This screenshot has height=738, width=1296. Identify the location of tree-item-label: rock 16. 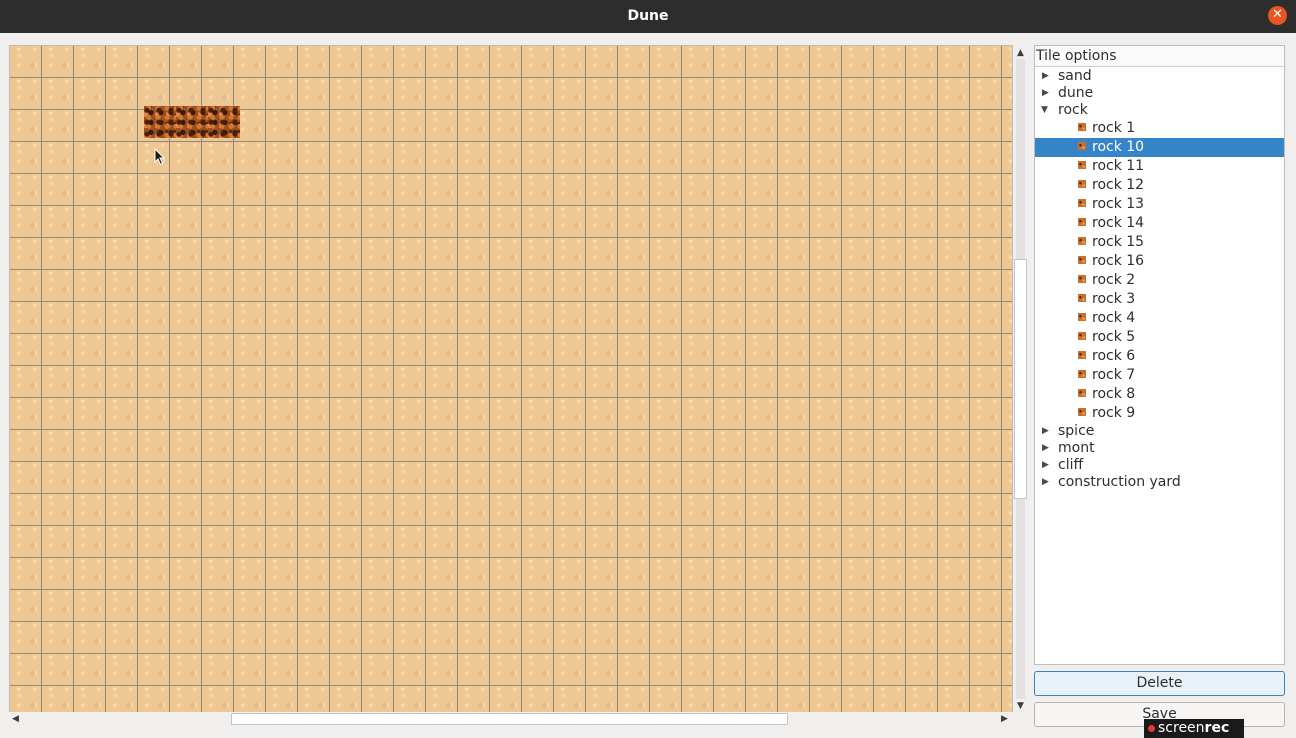
(1118, 261).